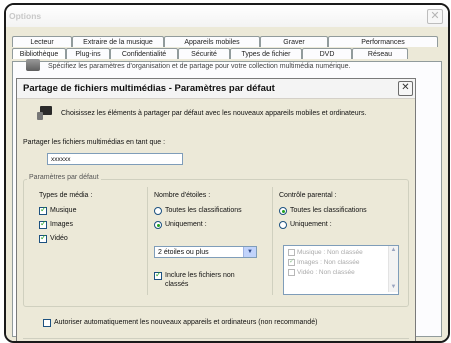  Describe the element at coordinates (311, 224) in the screenshot. I see `parental-only-label: Uniquement :` at that location.